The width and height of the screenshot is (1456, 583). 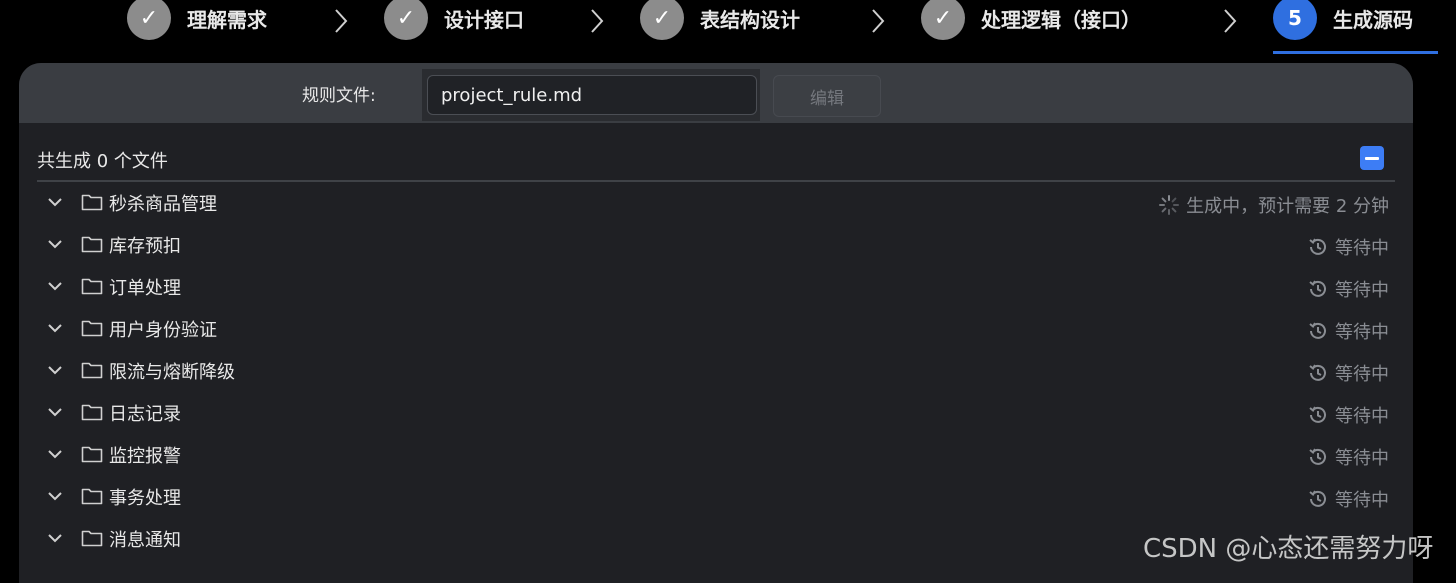 I want to click on watermark: CSDN @心态还需努力呀, so click(x=1288, y=549).